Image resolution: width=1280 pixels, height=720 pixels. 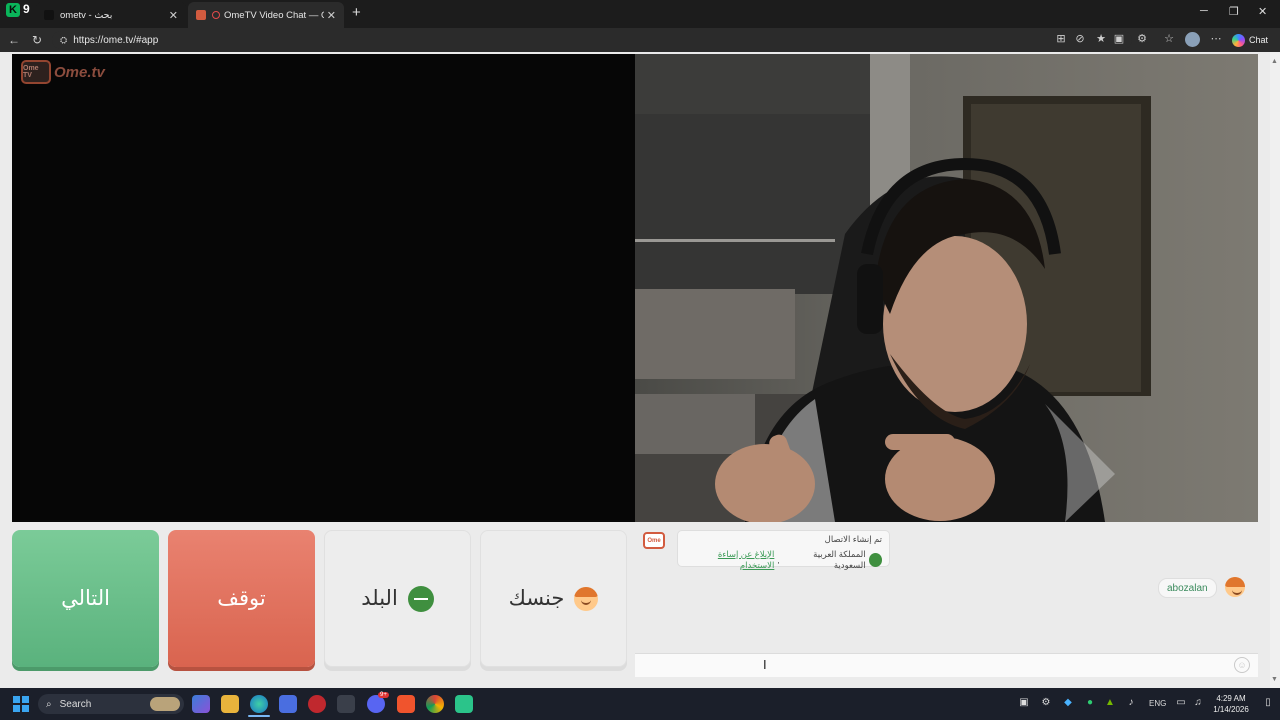 What do you see at coordinates (1192, 39) in the screenshot?
I see `profile-avatar` at bounding box center [1192, 39].